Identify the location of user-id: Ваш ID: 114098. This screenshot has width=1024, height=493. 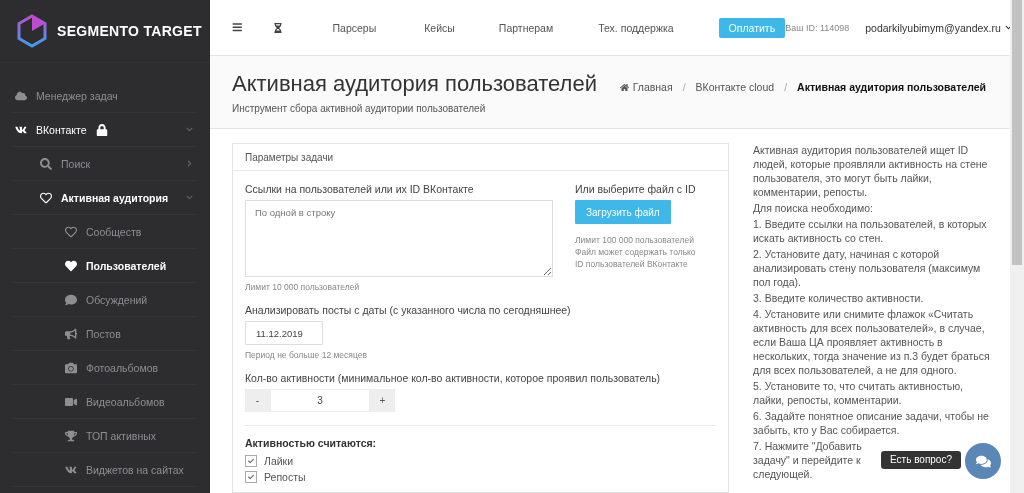
(817, 27).